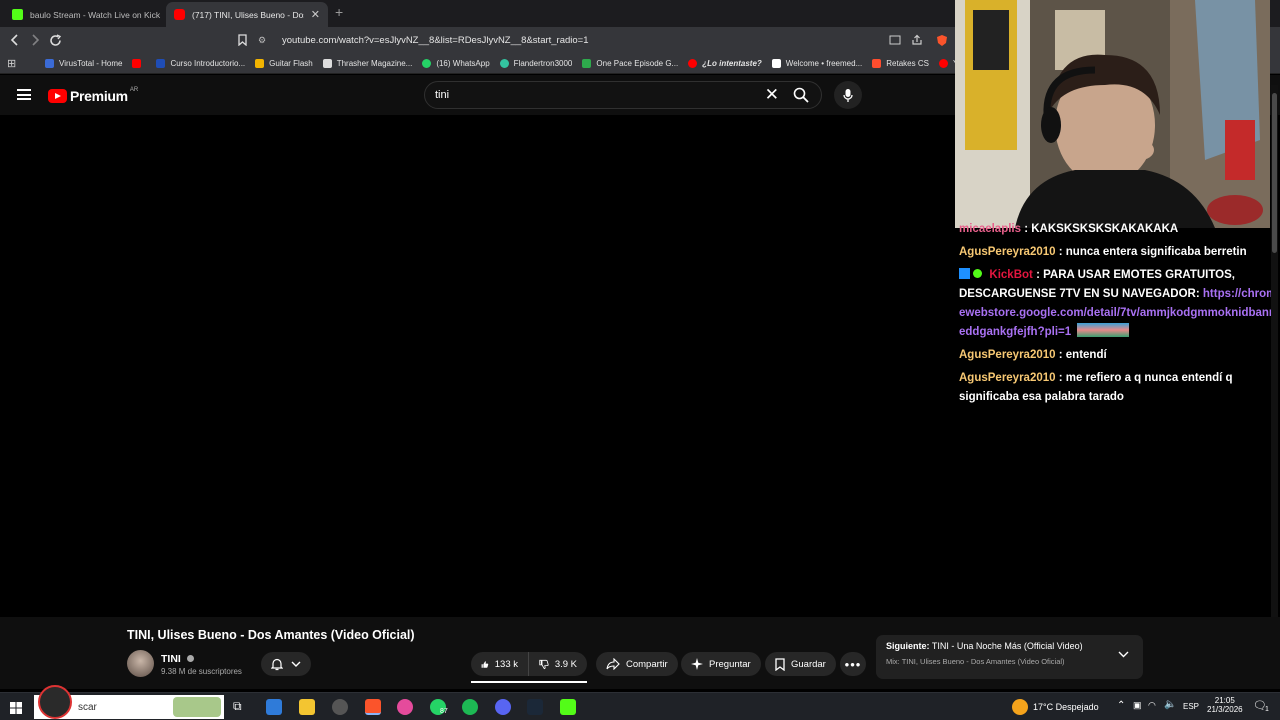 The height and width of the screenshot is (720, 1280). What do you see at coordinates (895, 40) in the screenshot?
I see `cast-icon` at bounding box center [895, 40].